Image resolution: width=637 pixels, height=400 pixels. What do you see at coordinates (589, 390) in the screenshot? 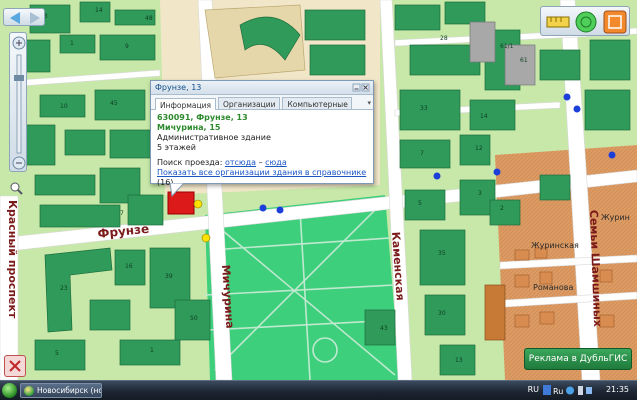
I see `security-icon` at bounding box center [589, 390].